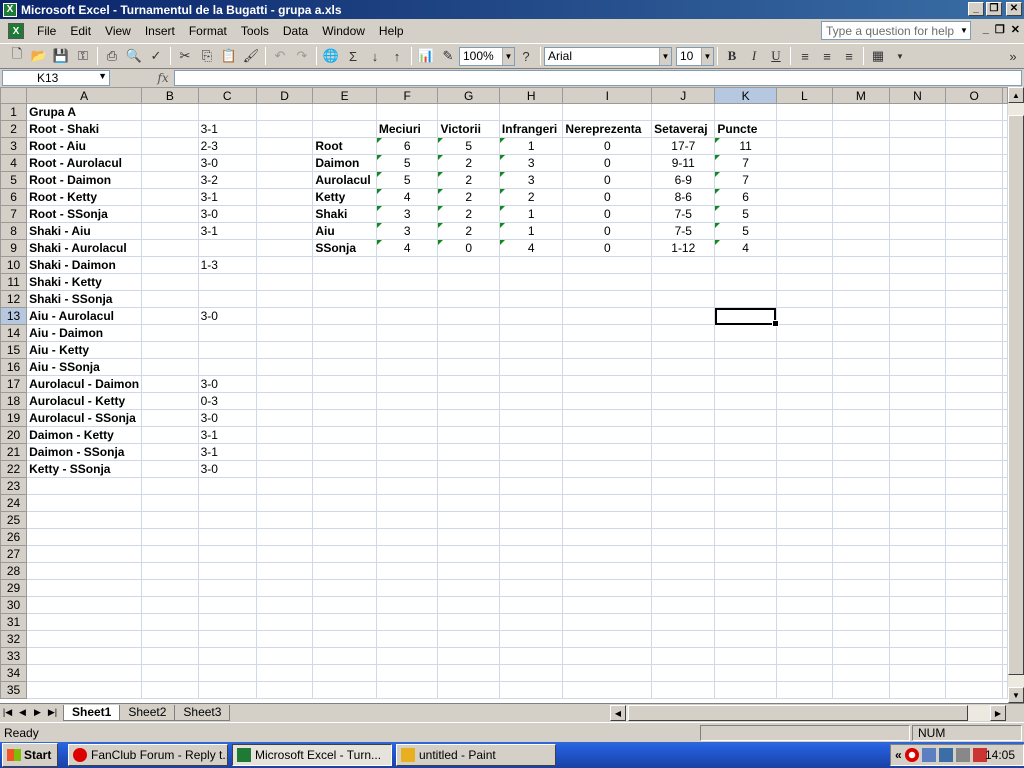 This screenshot has height=768, width=1024. What do you see at coordinates (804, 486) in the screenshot?
I see `cell-l23` at bounding box center [804, 486].